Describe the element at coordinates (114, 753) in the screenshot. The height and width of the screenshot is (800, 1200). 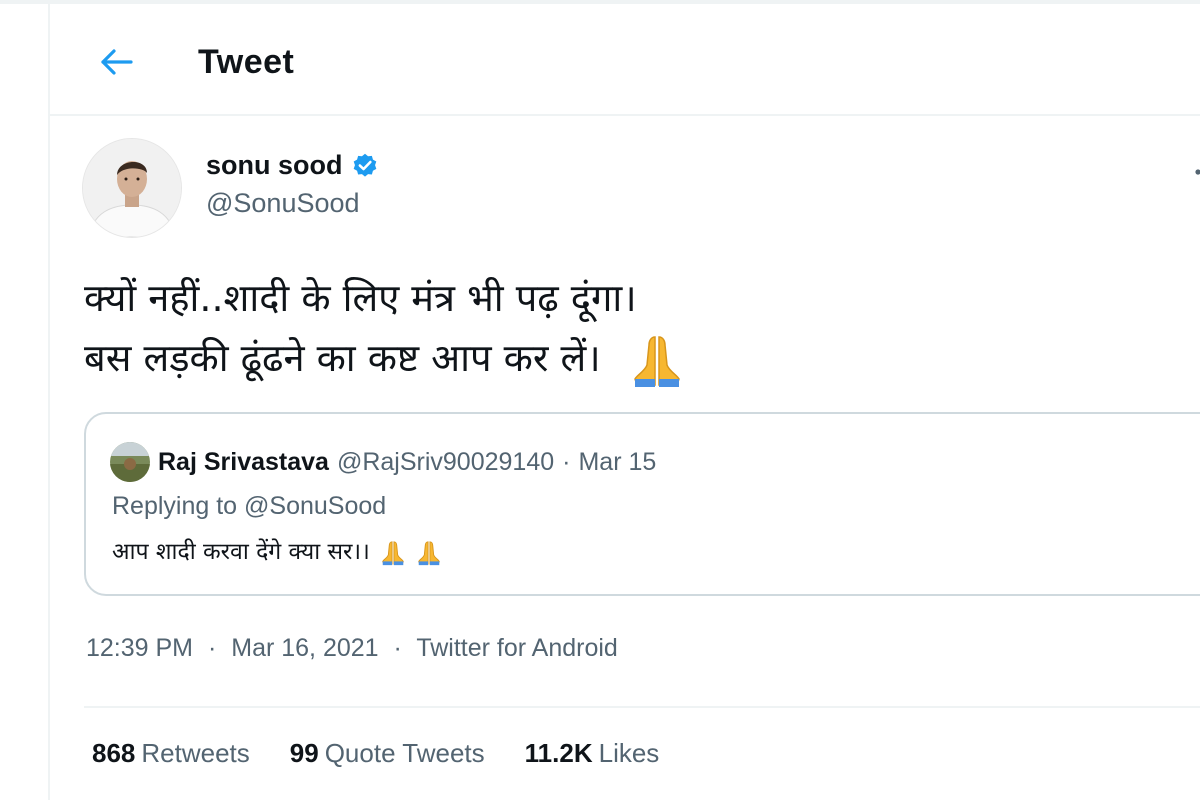
I see `retweets-count: 868` at that location.